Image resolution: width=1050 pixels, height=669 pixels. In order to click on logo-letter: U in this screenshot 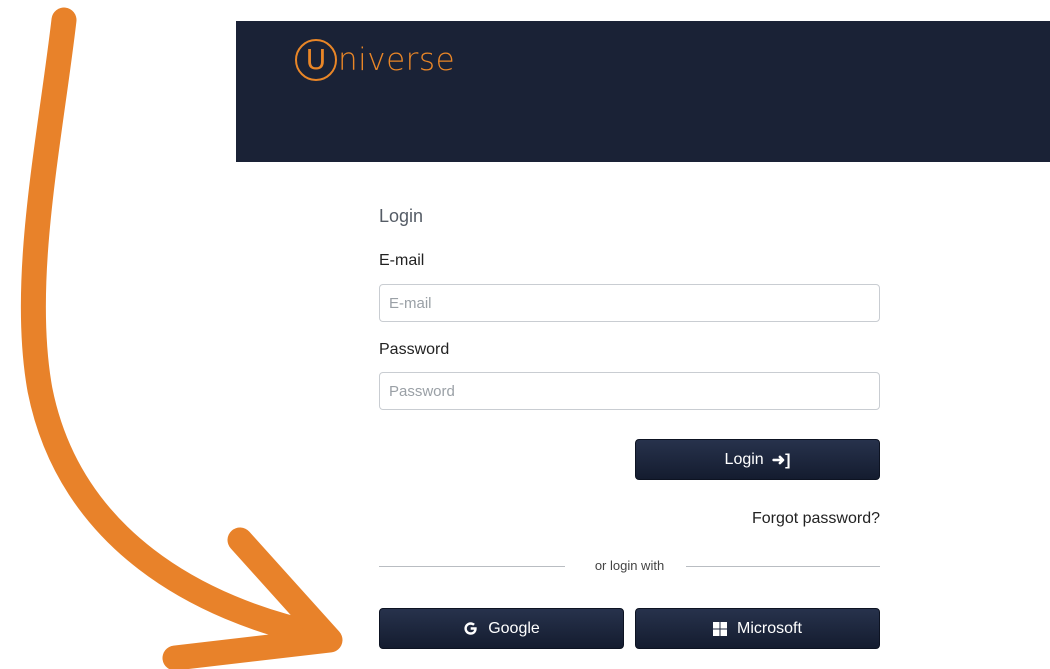, I will do `click(316, 59)`.